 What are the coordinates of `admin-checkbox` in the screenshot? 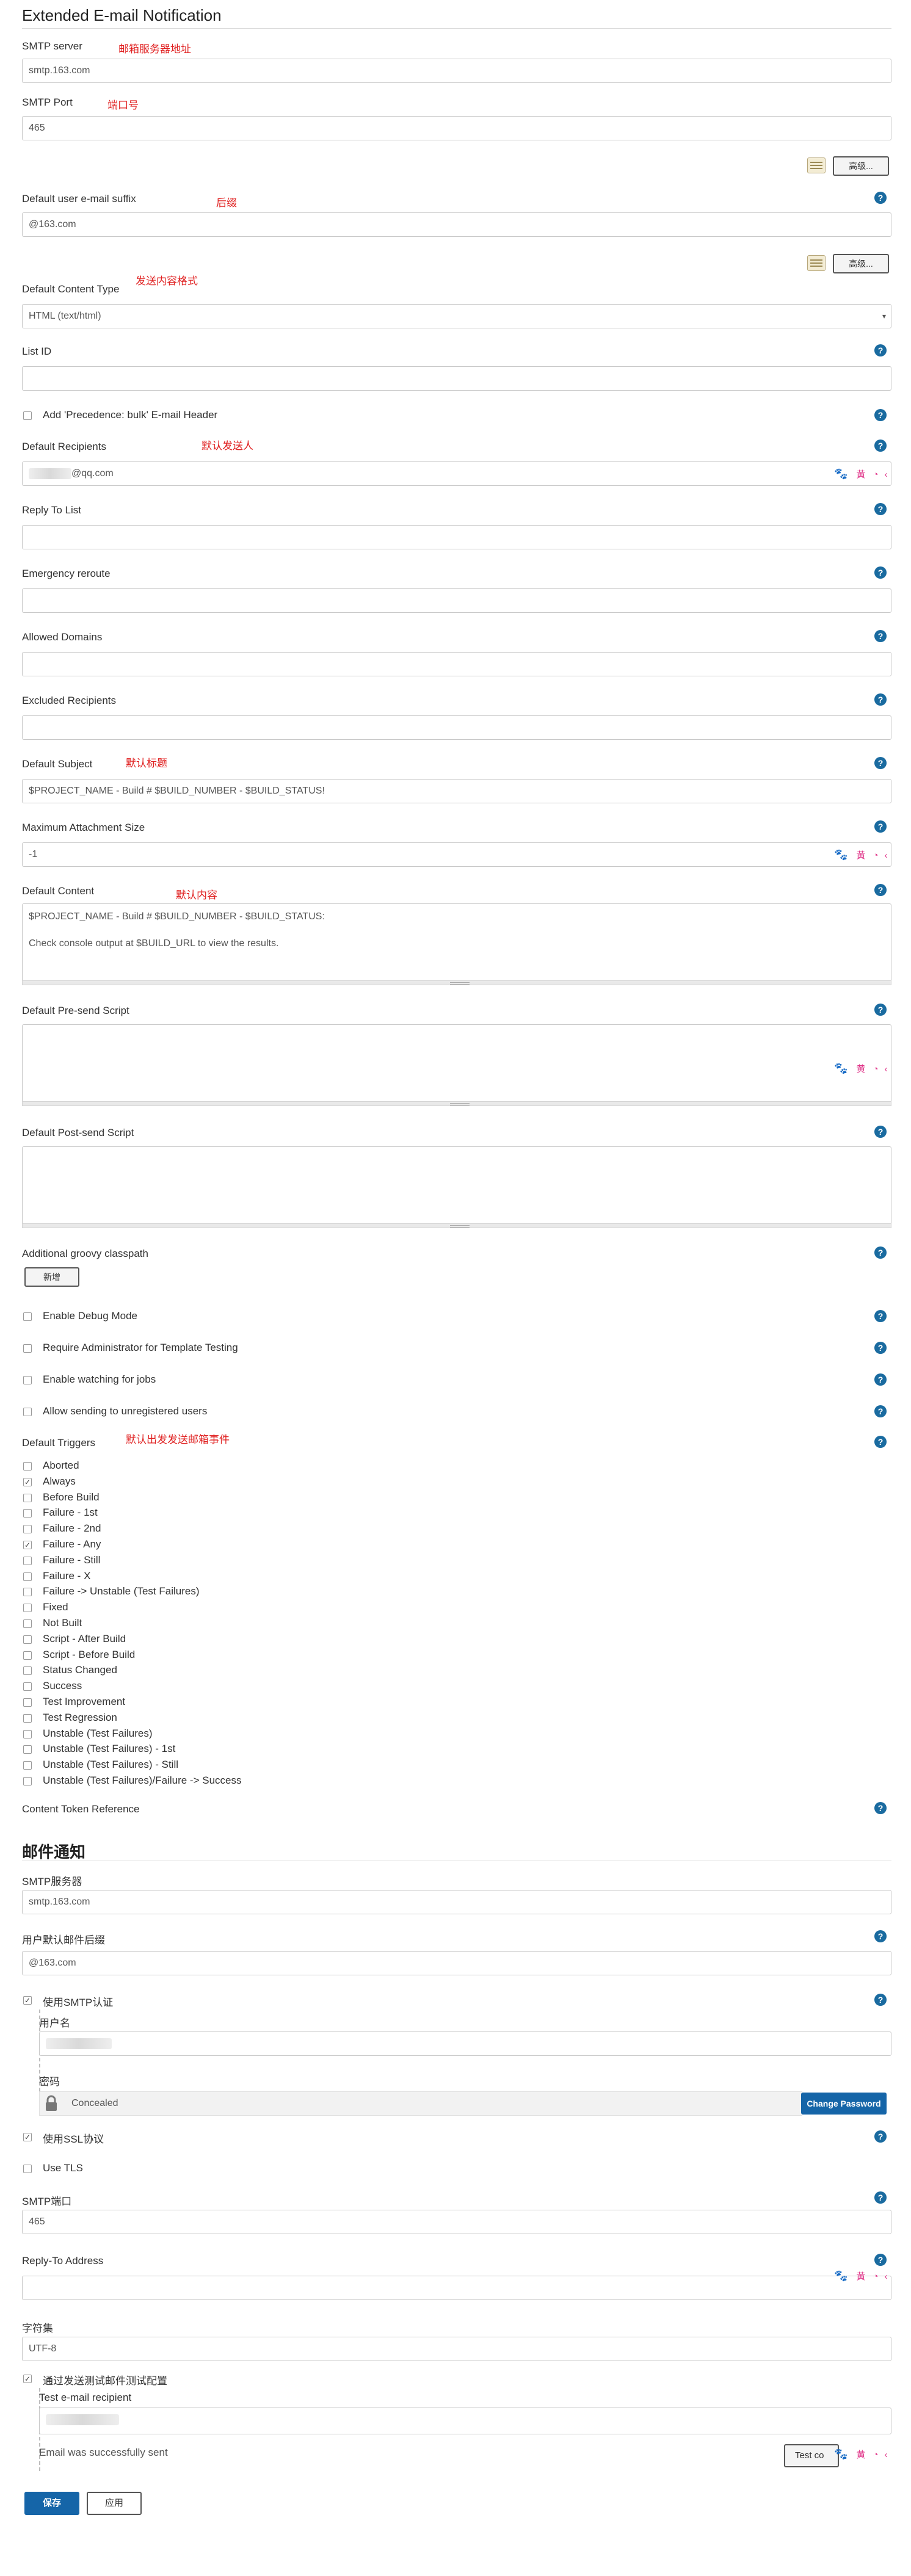 It's located at (27, 1348).